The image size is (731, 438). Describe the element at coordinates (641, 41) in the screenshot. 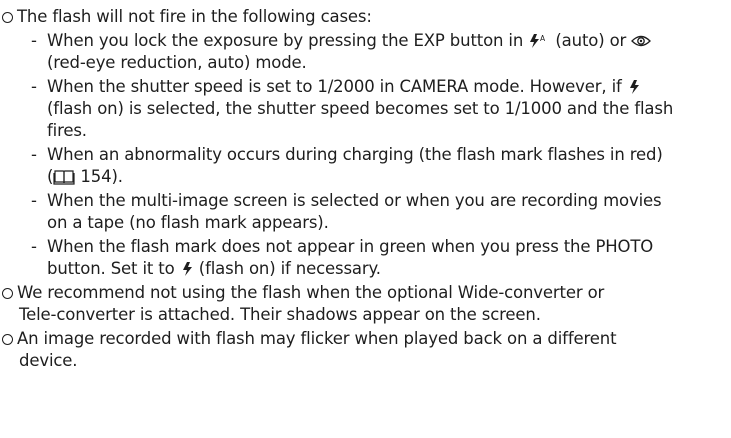

I see `red-eye-icon` at that location.